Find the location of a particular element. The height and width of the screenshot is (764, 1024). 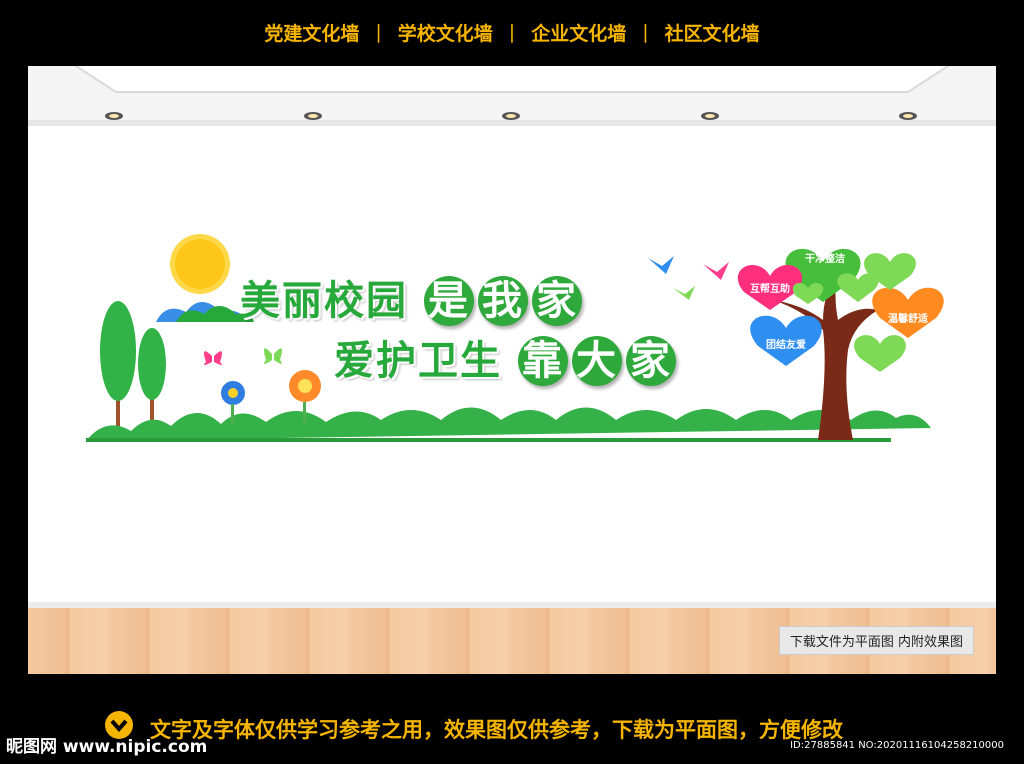

image-id: ID:27885841 NO:20201116104258210000 is located at coordinates (897, 745).